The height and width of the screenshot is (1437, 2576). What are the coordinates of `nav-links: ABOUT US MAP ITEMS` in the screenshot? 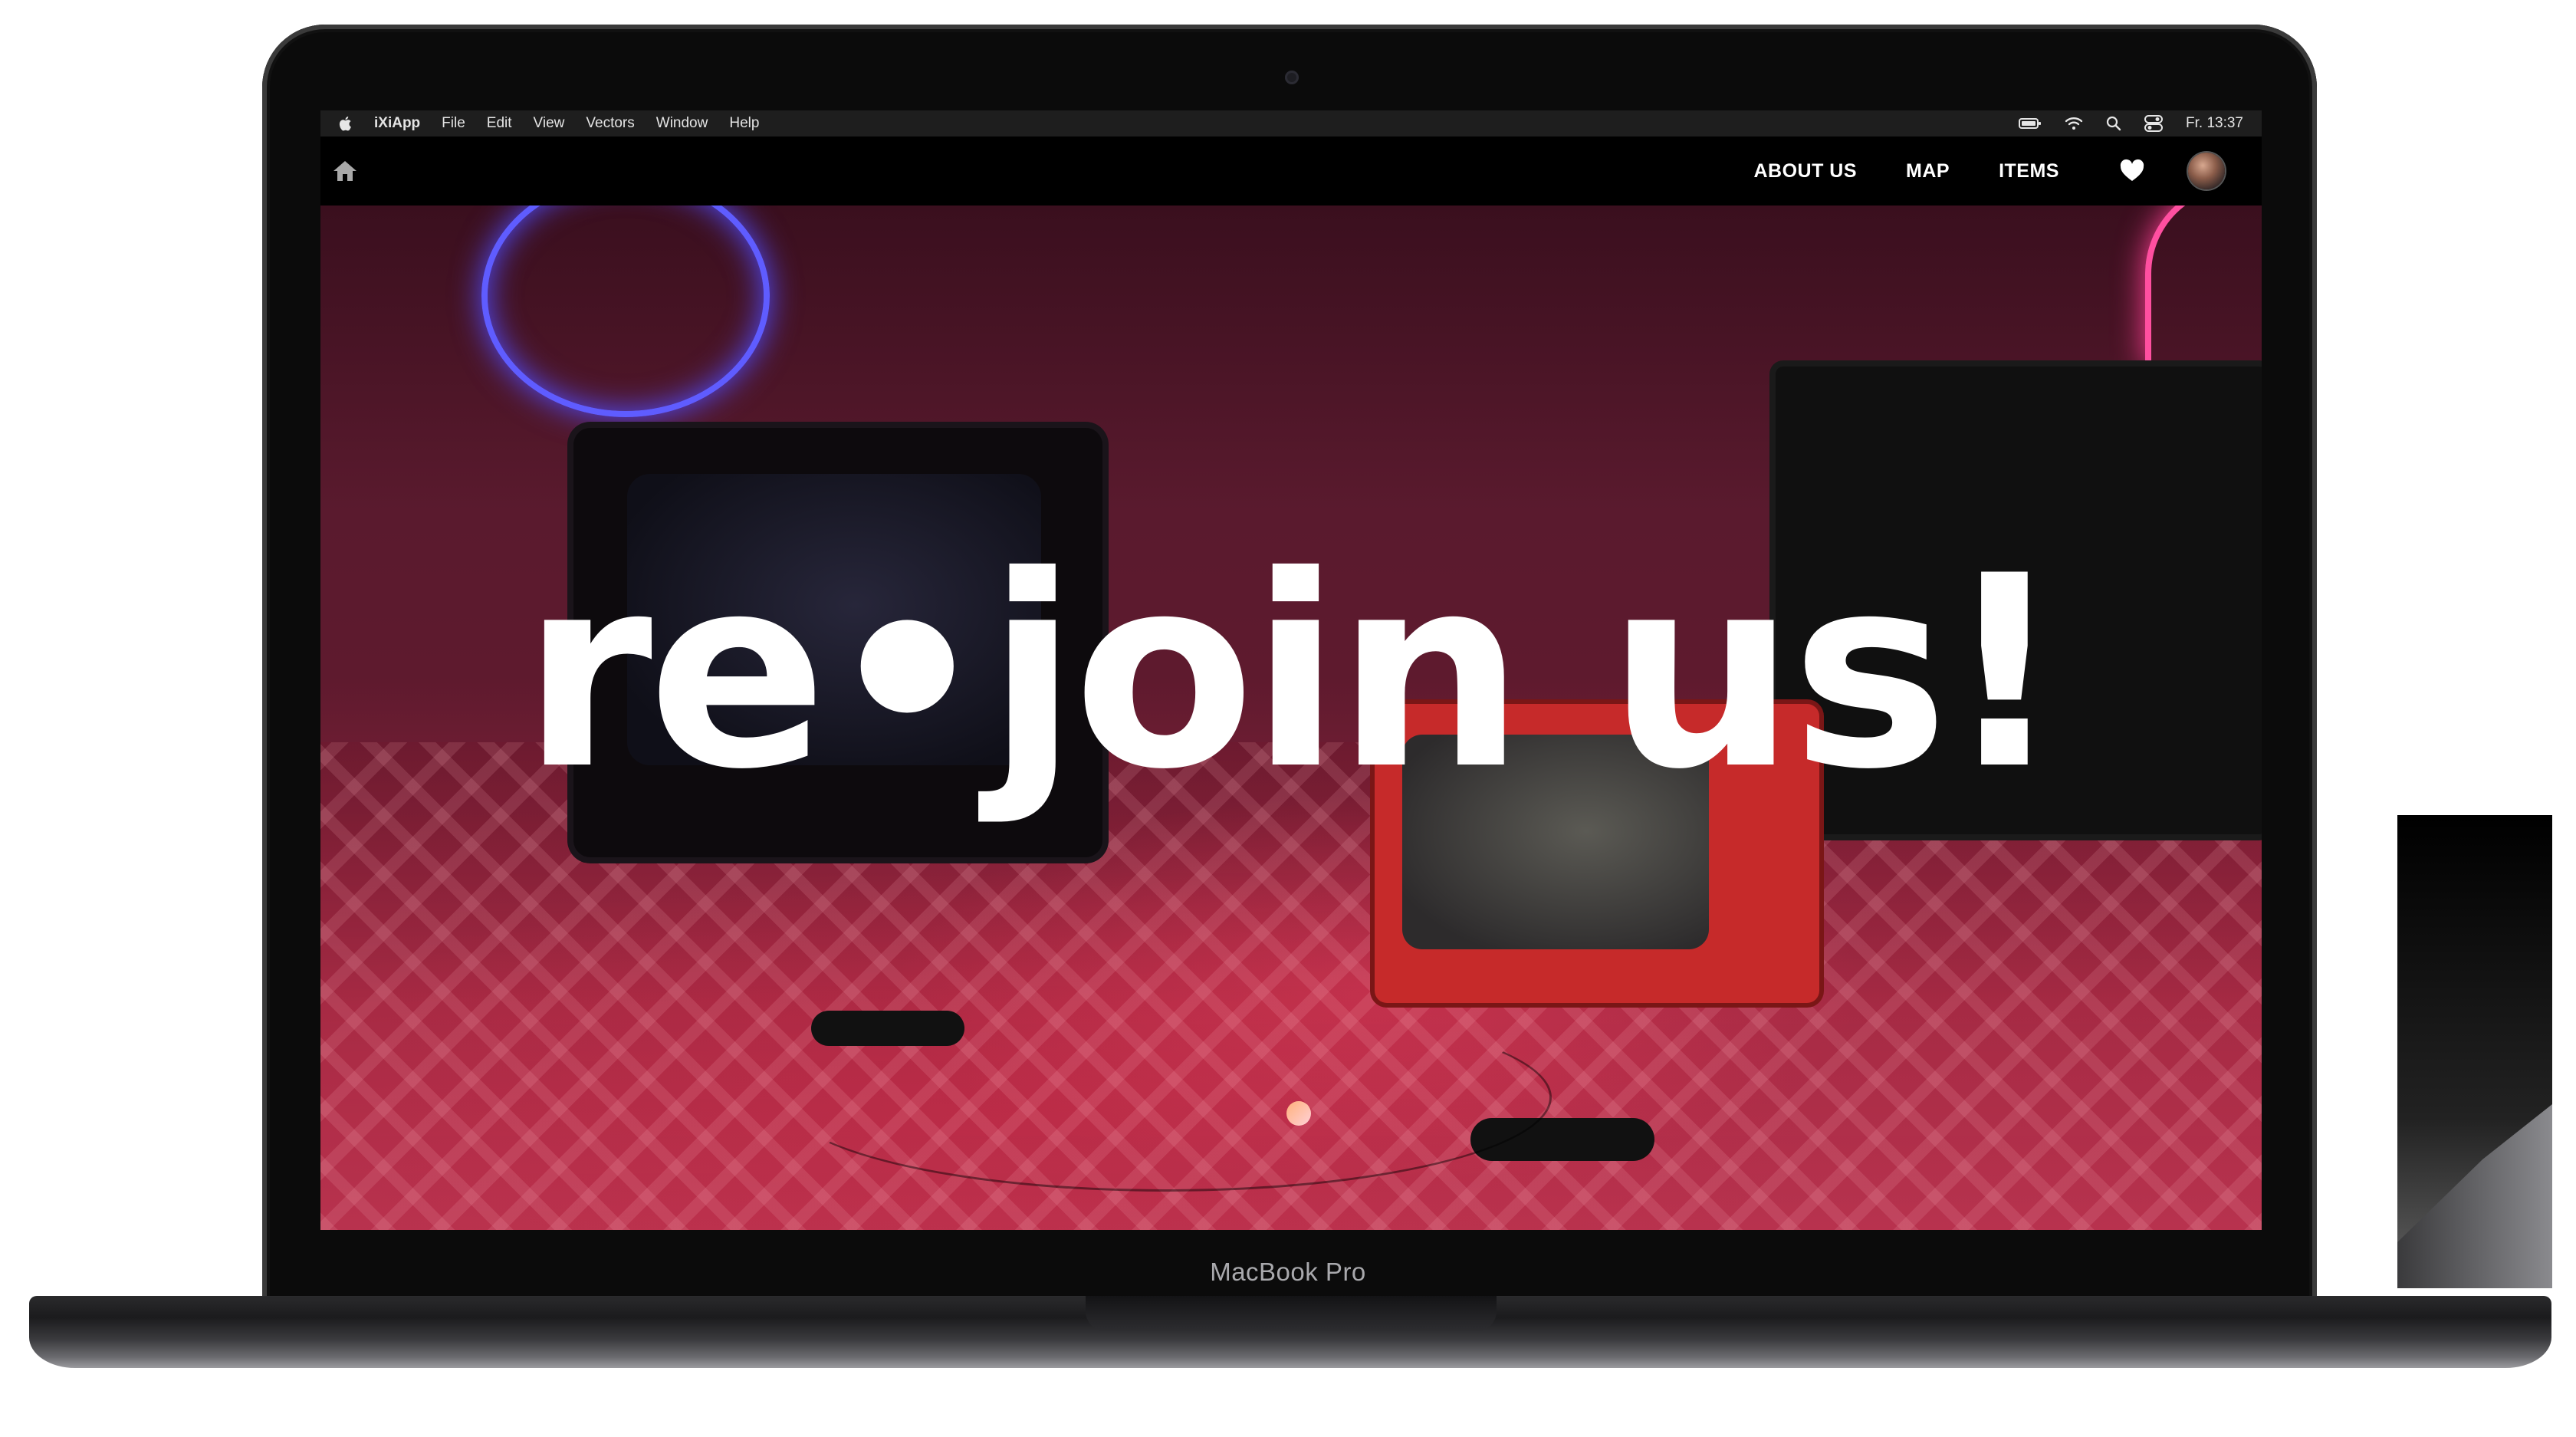 It's located at (1983, 171).